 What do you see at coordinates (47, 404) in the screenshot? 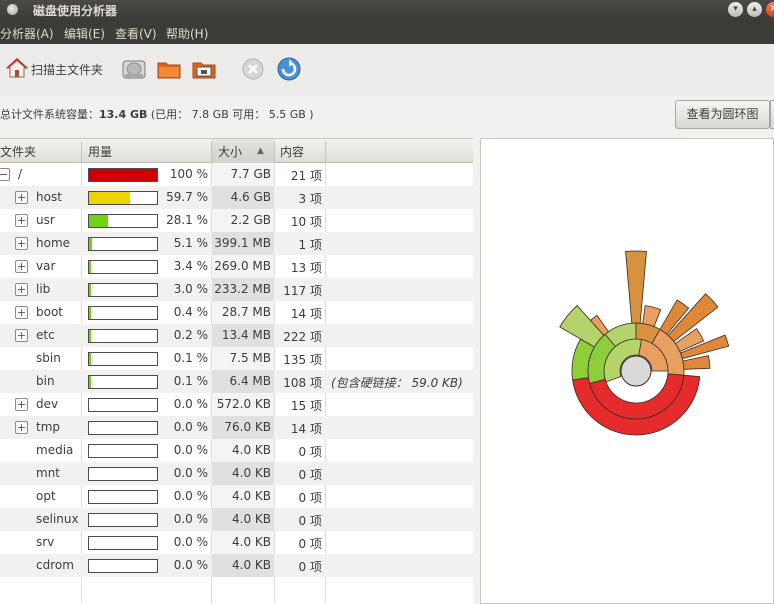
I see `folder-name: dev` at bounding box center [47, 404].